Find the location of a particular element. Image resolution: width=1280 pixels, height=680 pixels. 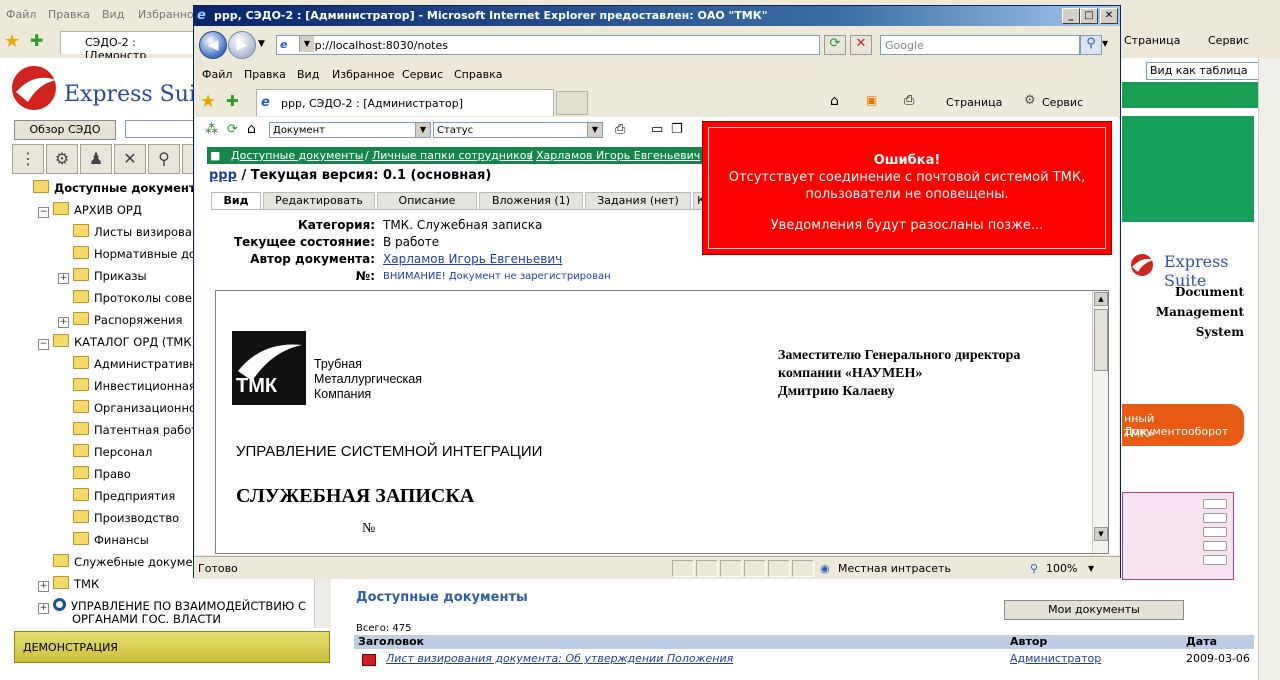

maximize-button: □ is located at coordinates (1089, 16).